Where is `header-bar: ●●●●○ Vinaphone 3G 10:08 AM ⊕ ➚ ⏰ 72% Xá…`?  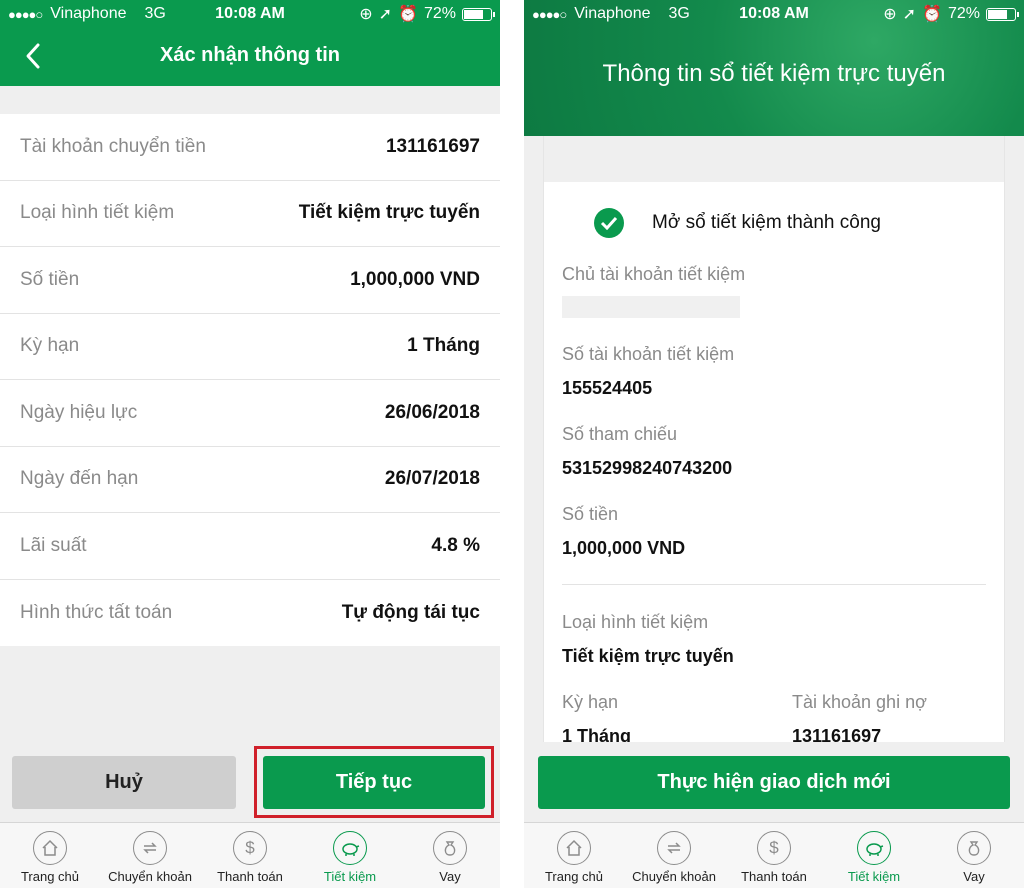
header-bar: ●●●●○ Vinaphone 3G 10:08 AM ⊕ ➚ ⏰ 72% Xá… is located at coordinates (250, 43).